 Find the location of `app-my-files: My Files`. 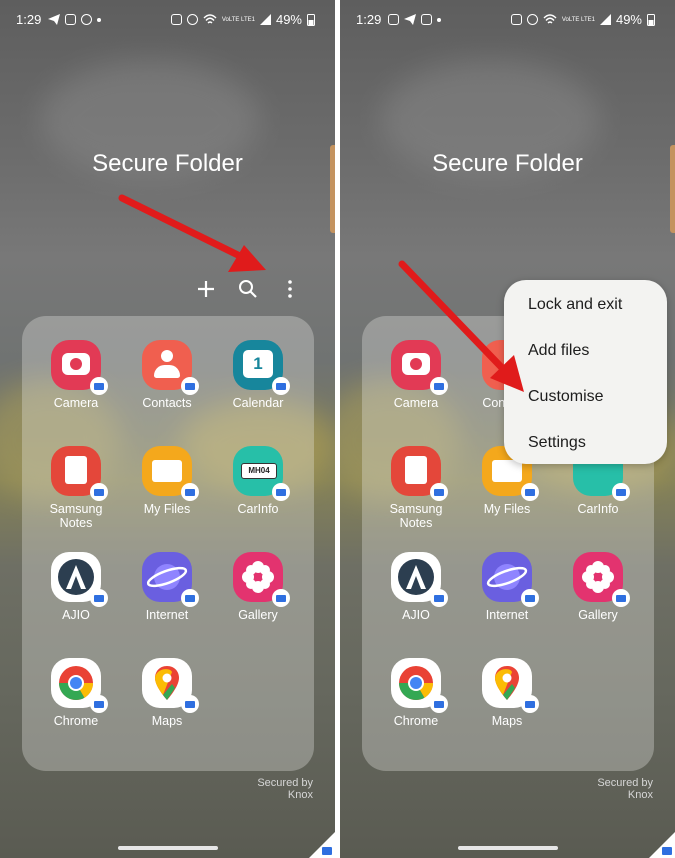

app-my-files: My Files is located at coordinates (167, 481).